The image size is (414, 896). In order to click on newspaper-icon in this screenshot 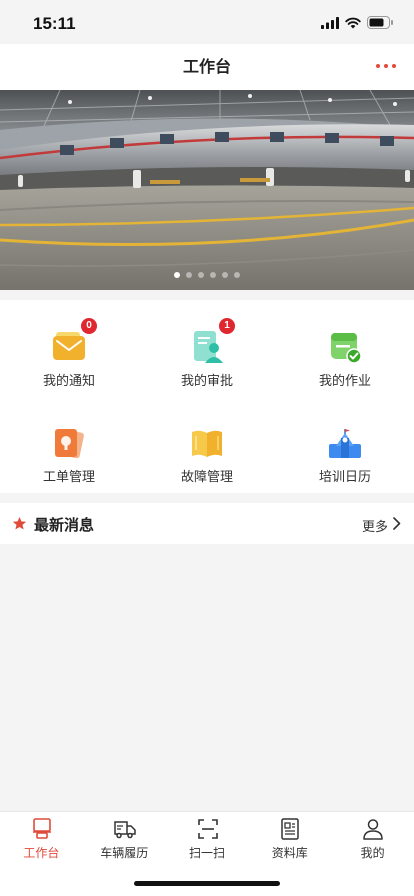, I will do `click(290, 829)`.